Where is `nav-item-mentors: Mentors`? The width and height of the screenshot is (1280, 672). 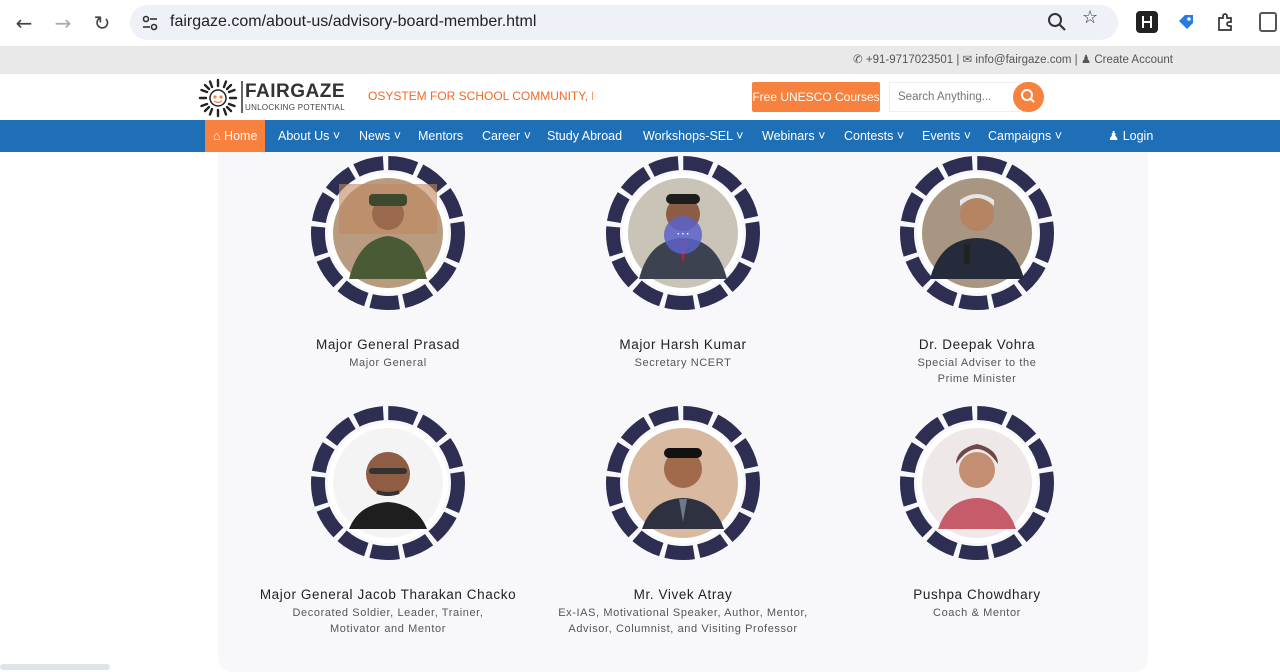 nav-item-mentors: Mentors is located at coordinates (440, 136).